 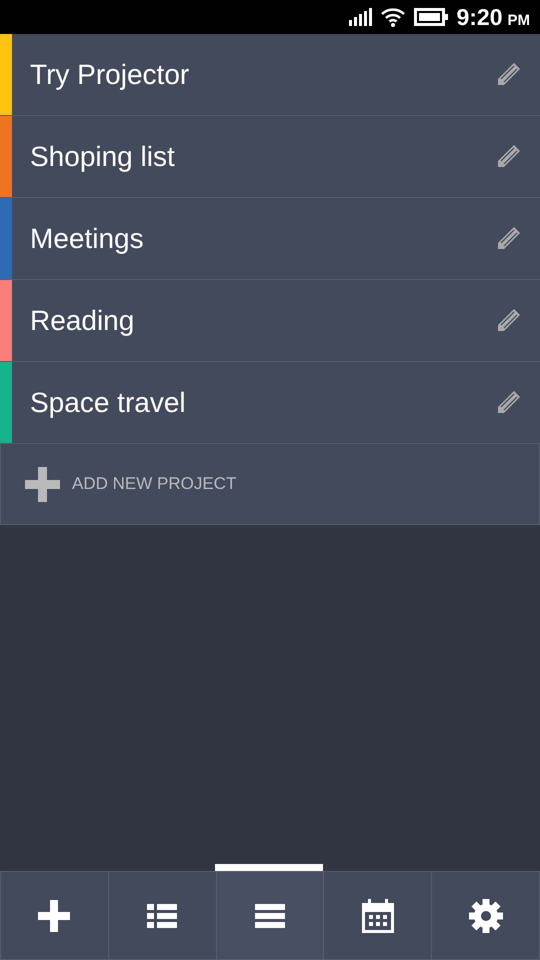 I want to click on project-row: Reading, so click(x=270, y=321).